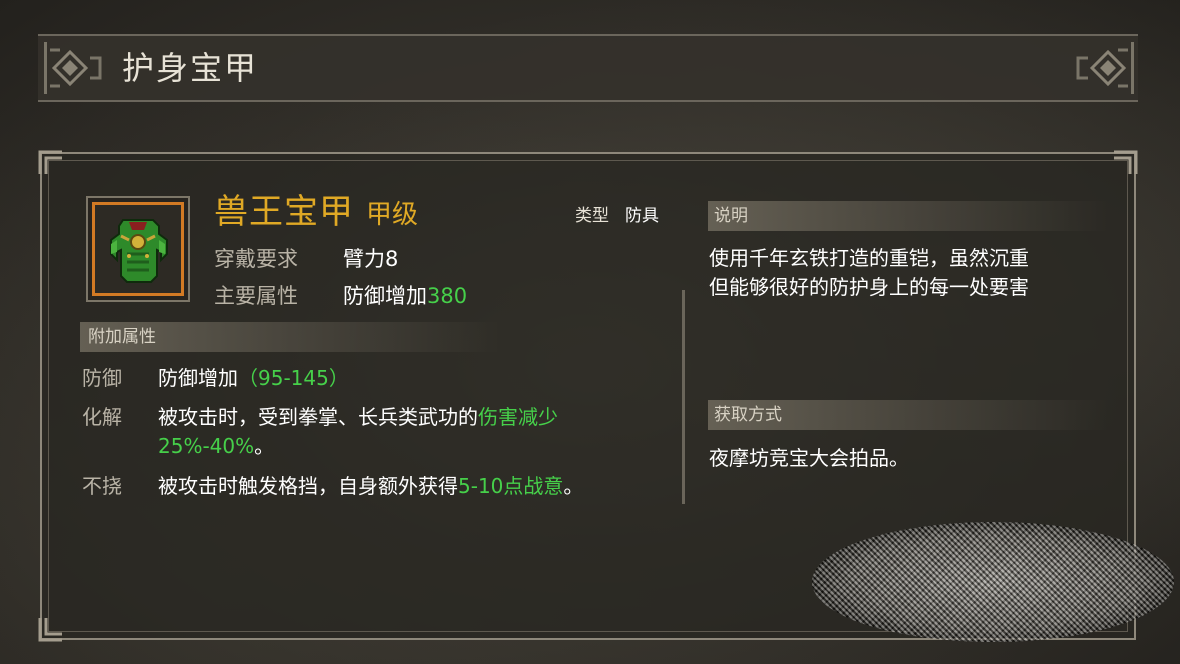 This screenshot has width=1180, height=664. Describe the element at coordinates (139, 251) in the screenshot. I see `green-armor-icon` at that location.